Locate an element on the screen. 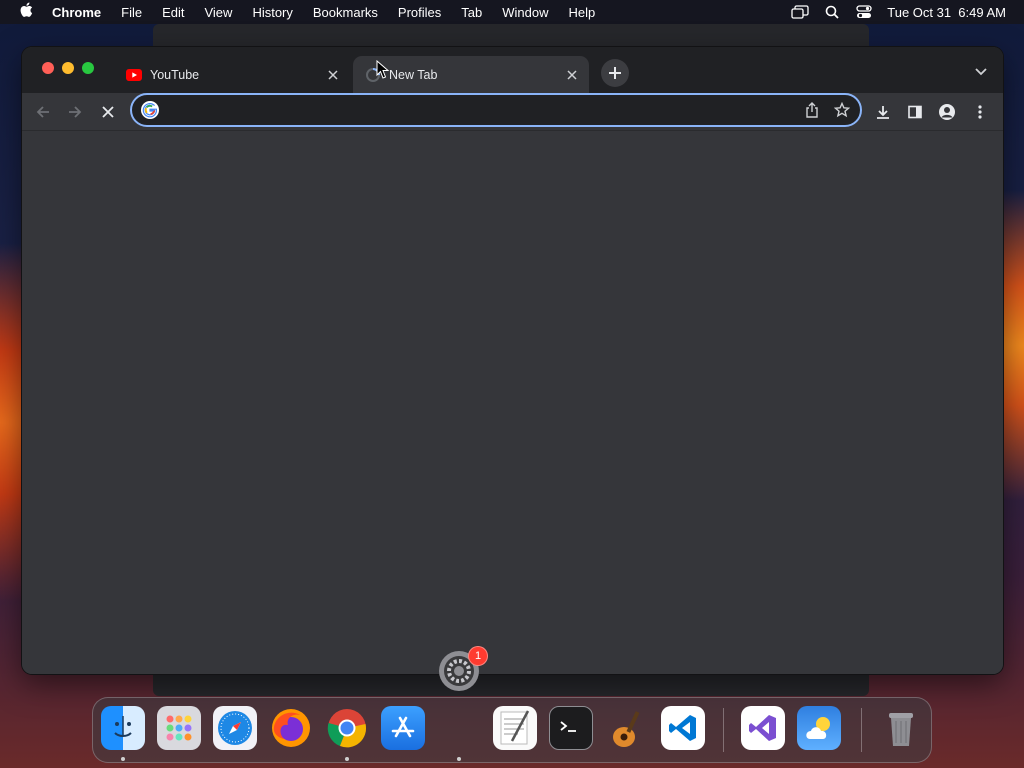  spotlight-search-icon is located at coordinates (832, 12).